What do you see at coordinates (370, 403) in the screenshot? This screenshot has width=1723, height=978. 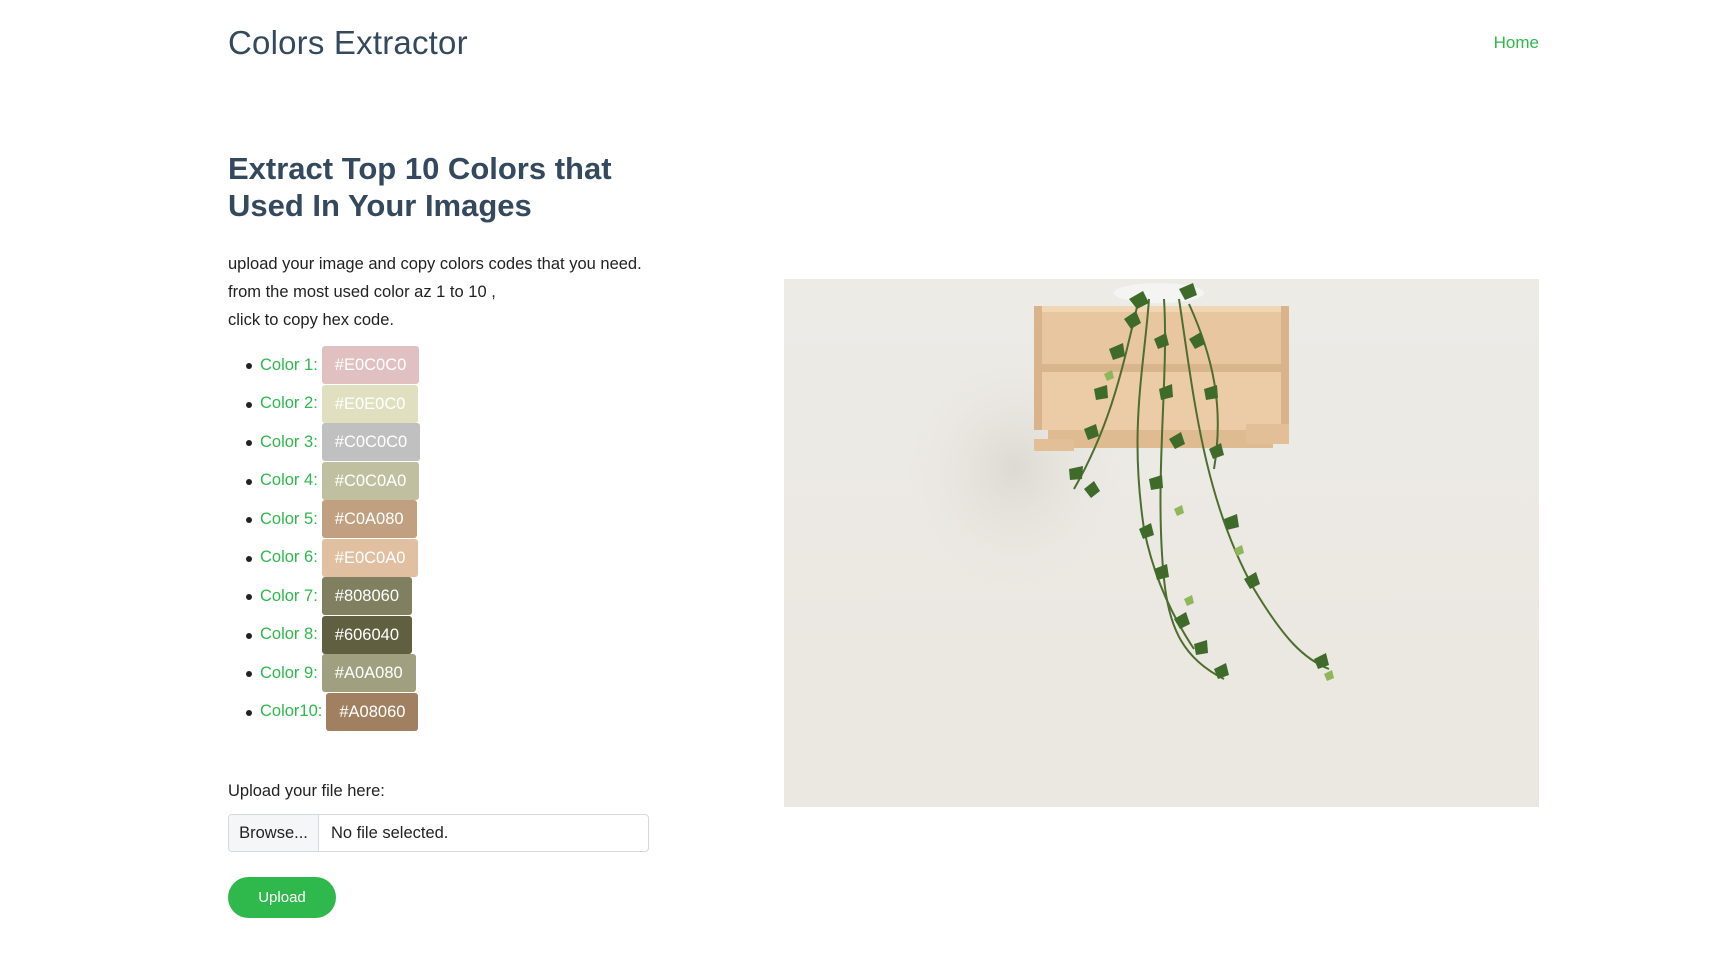 I see `color-swatch-button: #E0E0C0` at bounding box center [370, 403].